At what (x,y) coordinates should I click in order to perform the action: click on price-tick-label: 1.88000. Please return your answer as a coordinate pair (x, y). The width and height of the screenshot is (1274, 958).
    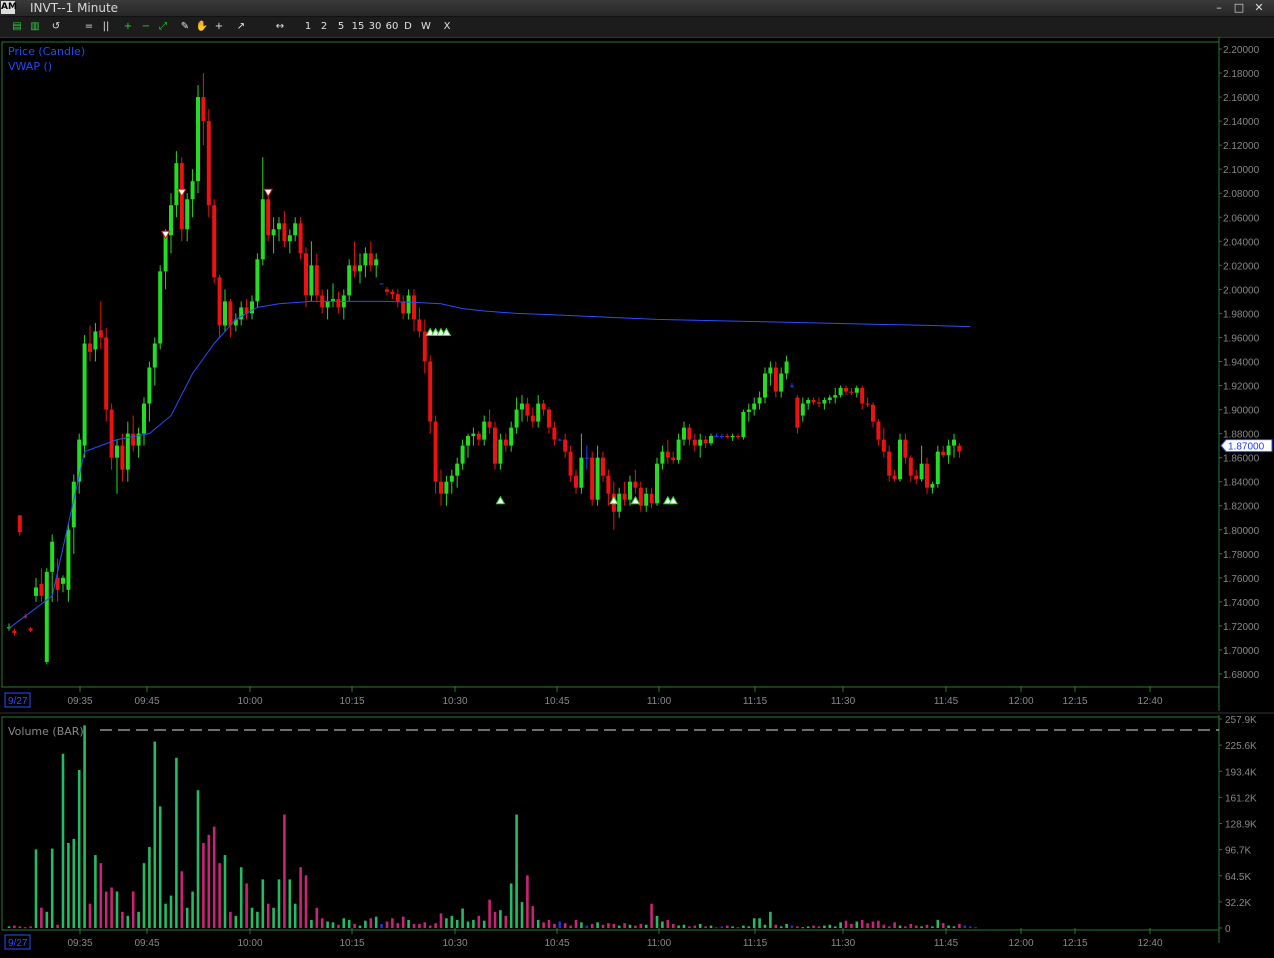
    Looking at the image, I should click on (1241, 435).